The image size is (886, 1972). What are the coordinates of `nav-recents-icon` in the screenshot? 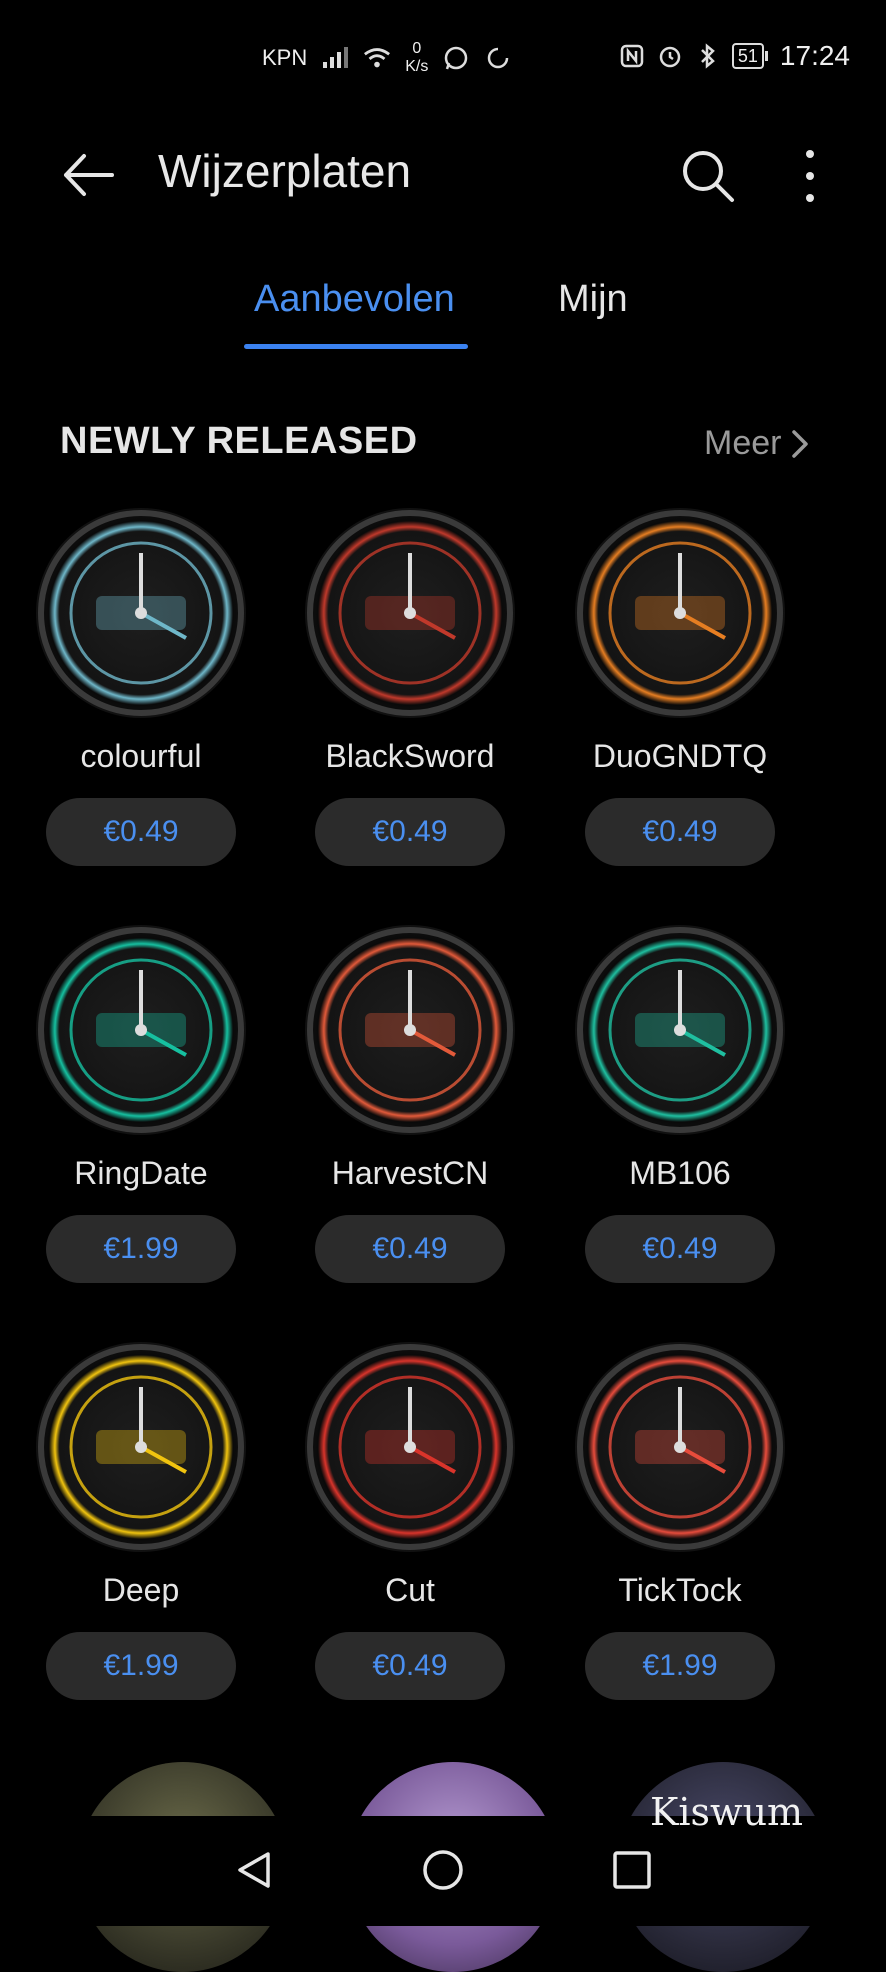 It's located at (632, 1870).